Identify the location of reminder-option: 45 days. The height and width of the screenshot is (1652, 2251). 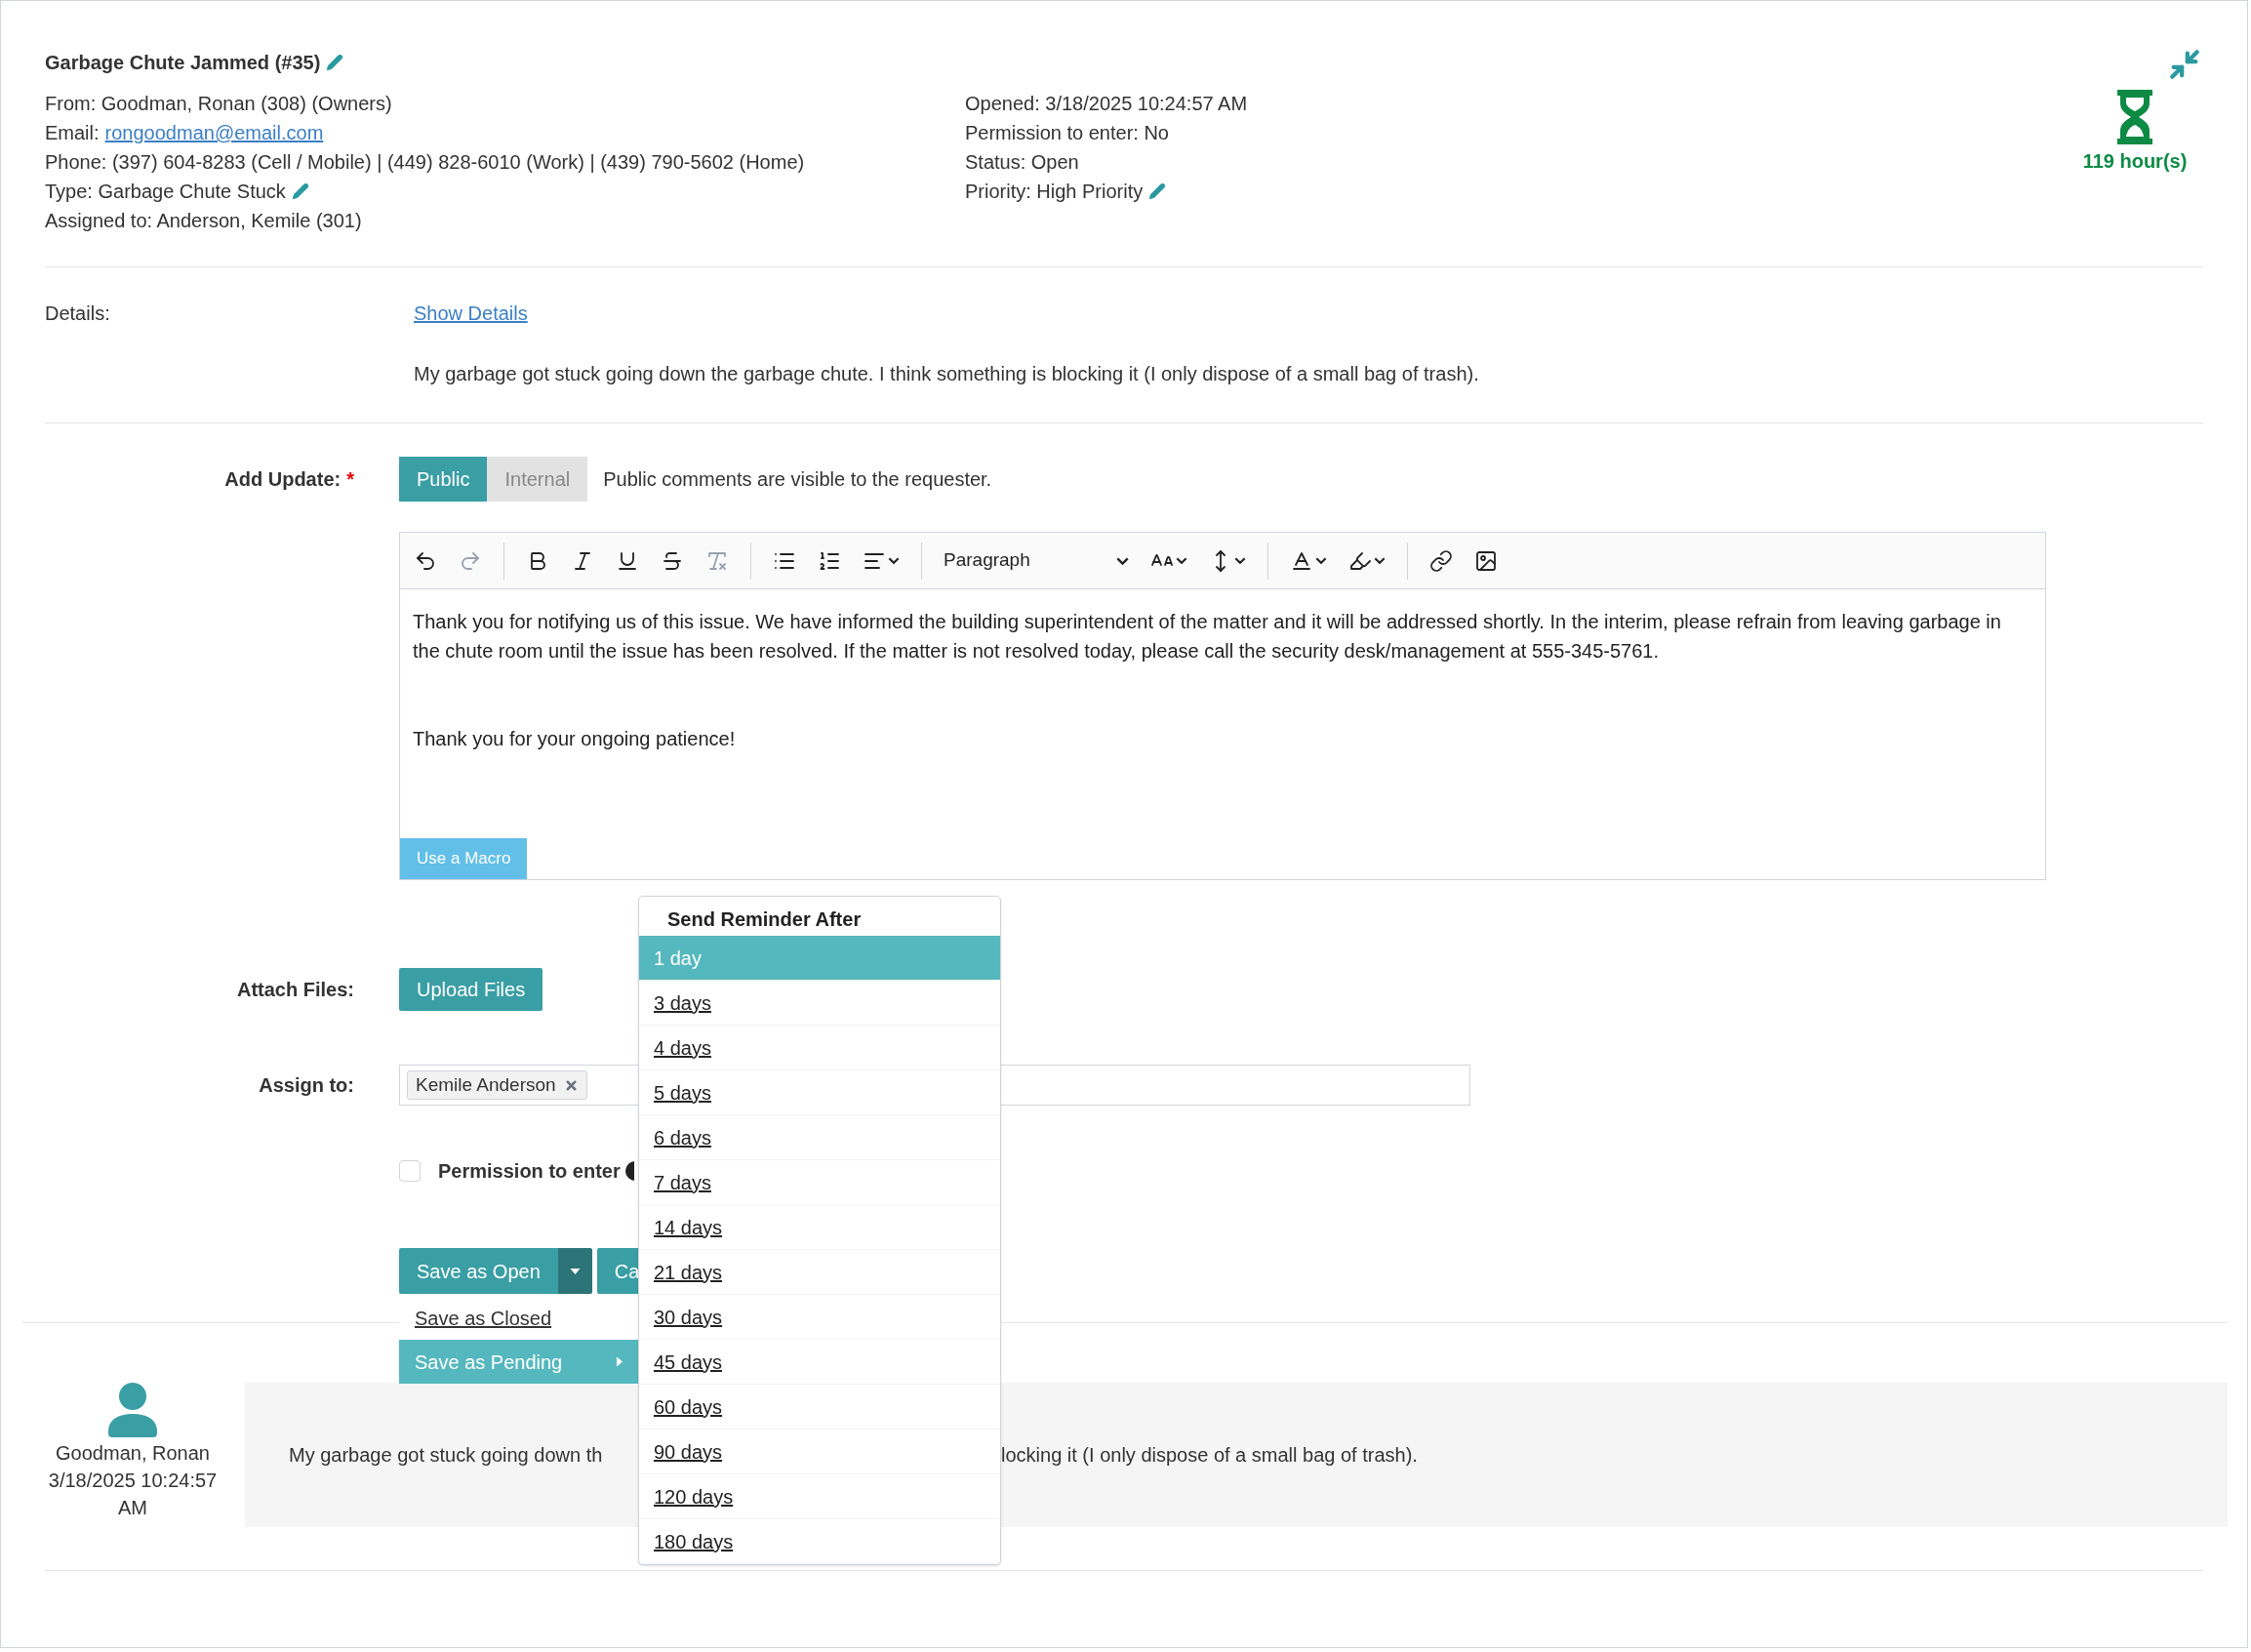
(819, 1363).